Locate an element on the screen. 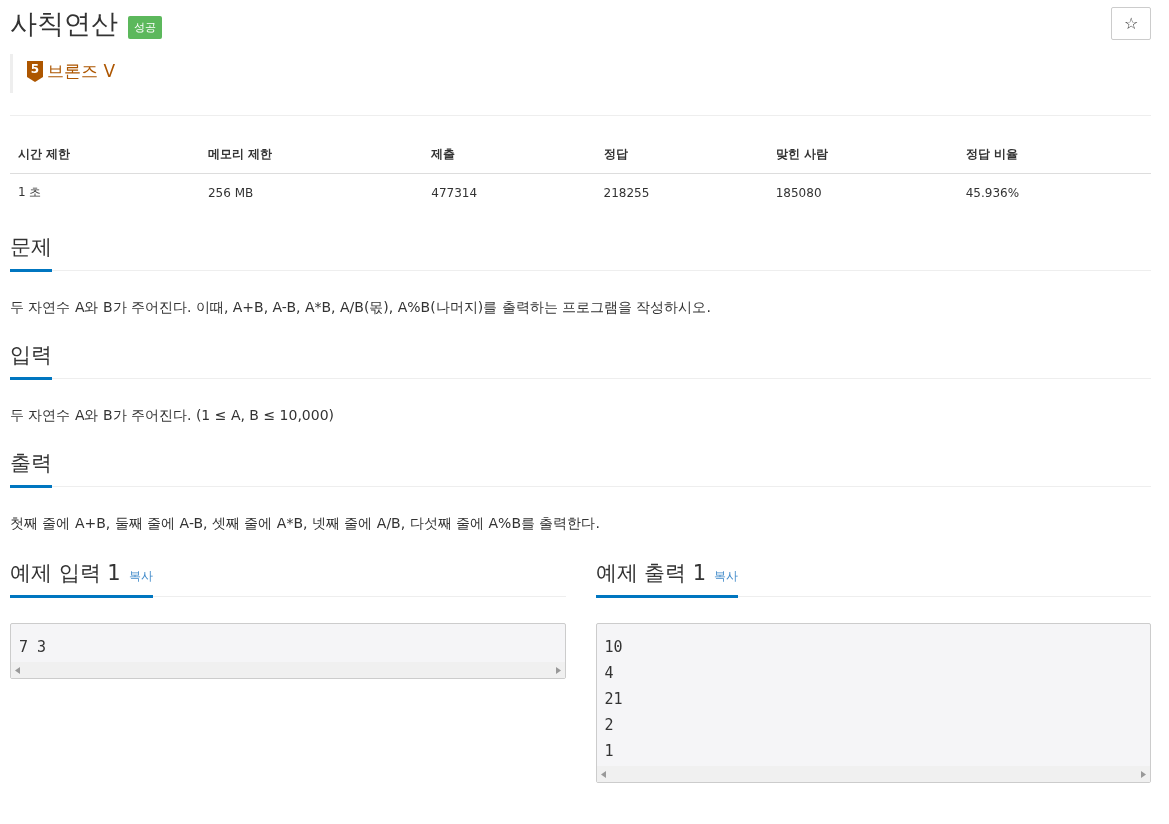  result-badge: 성공 is located at coordinates (145, 27).